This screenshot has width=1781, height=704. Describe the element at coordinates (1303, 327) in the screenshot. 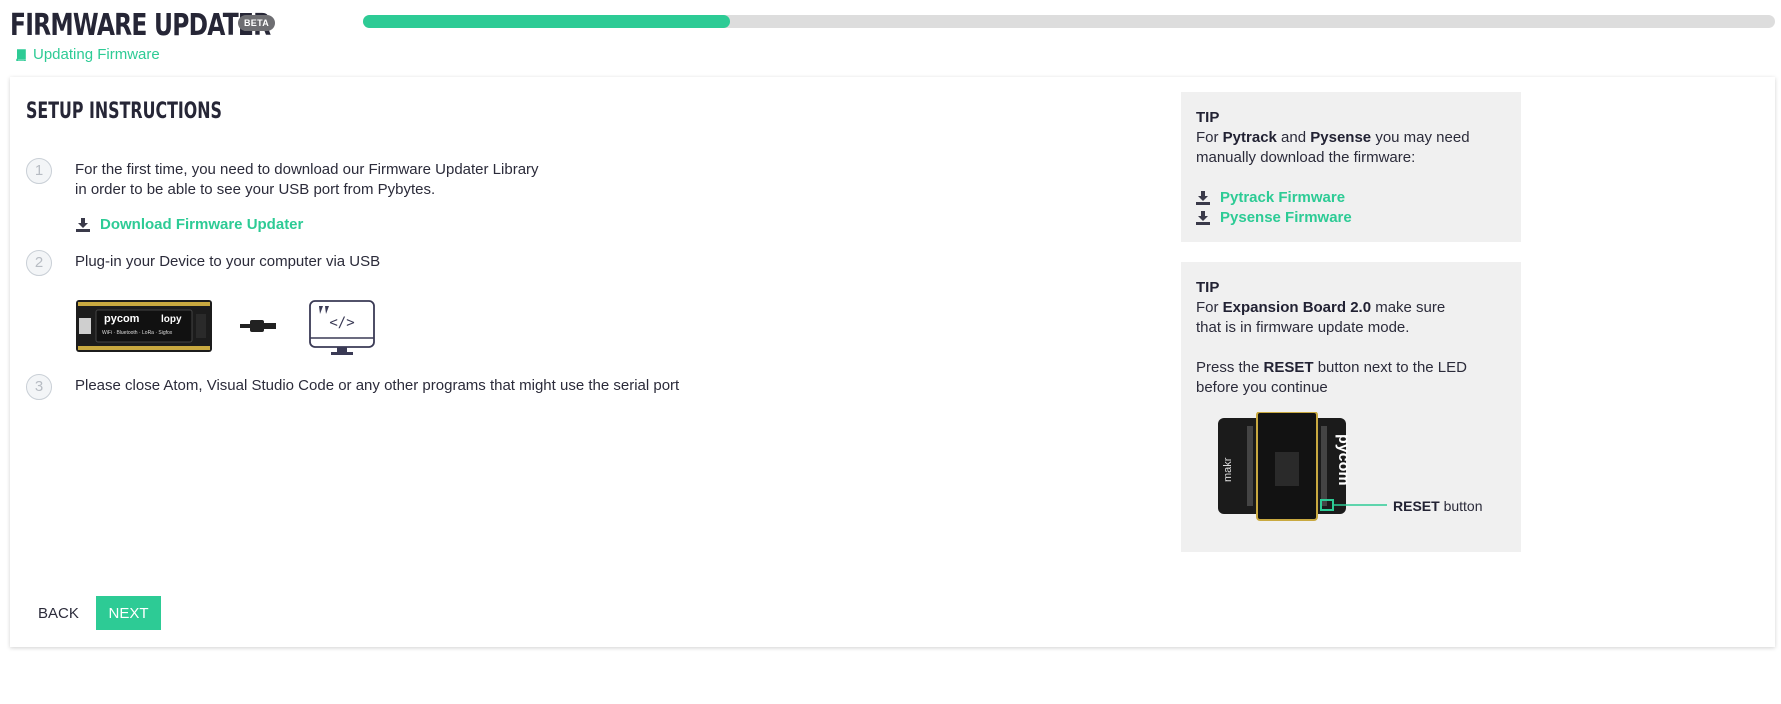

I see `tip-text: that is in firmware update mode.` at that location.